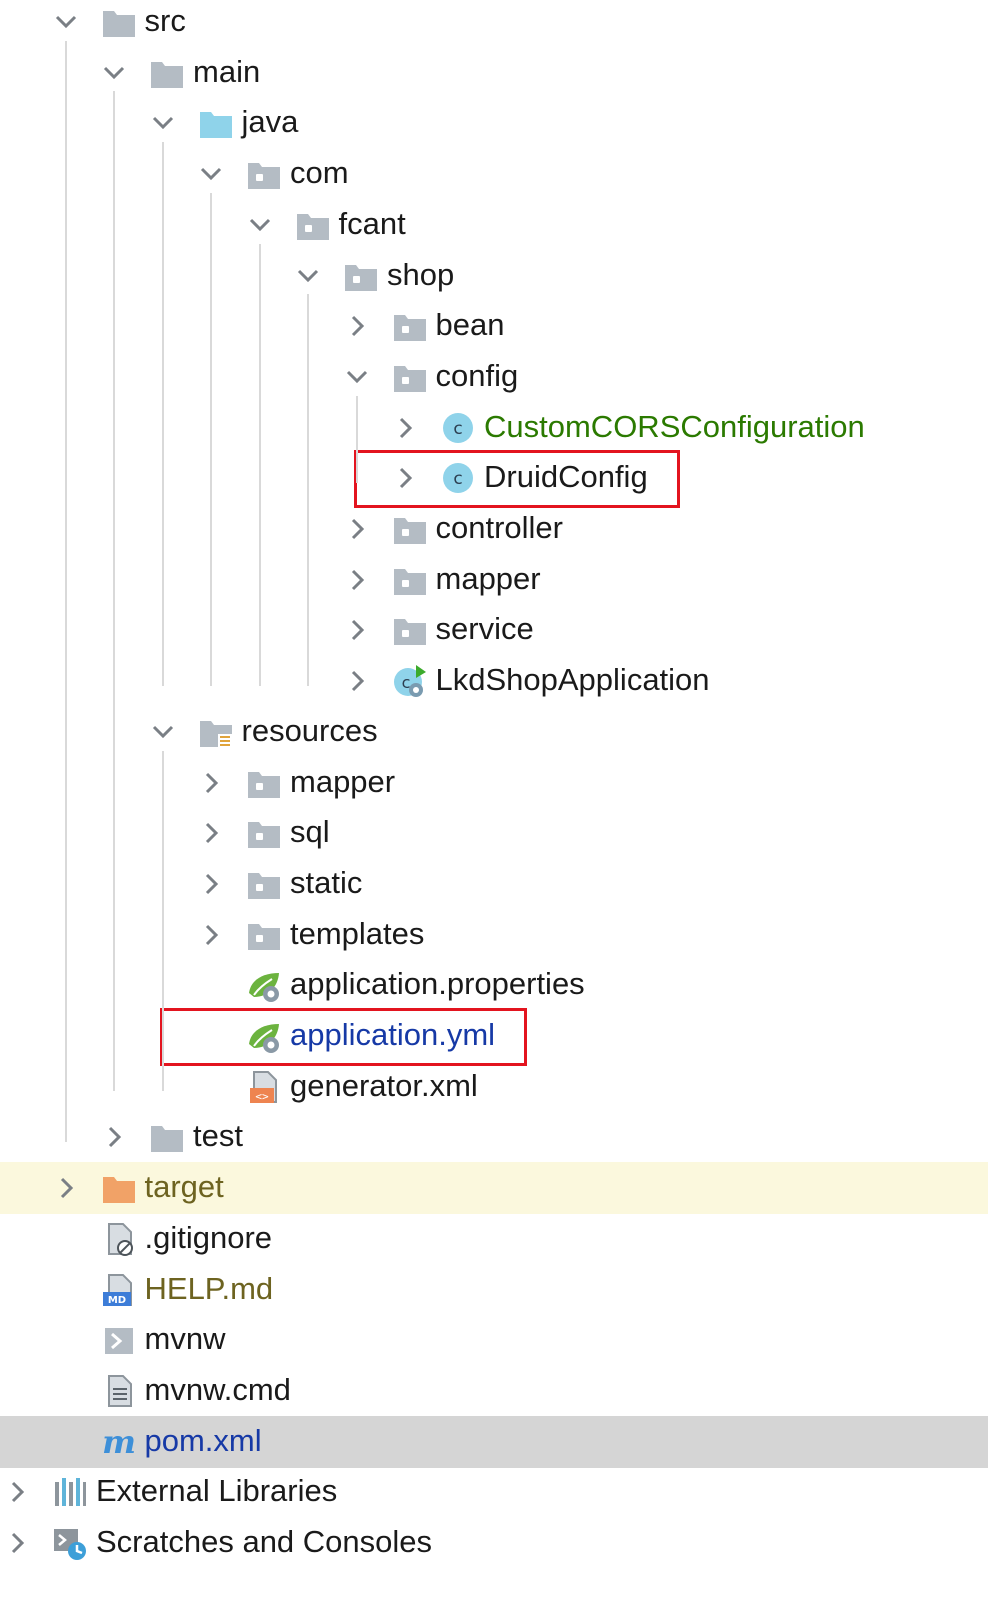  I want to click on tree-node-label: fcant, so click(372, 223).